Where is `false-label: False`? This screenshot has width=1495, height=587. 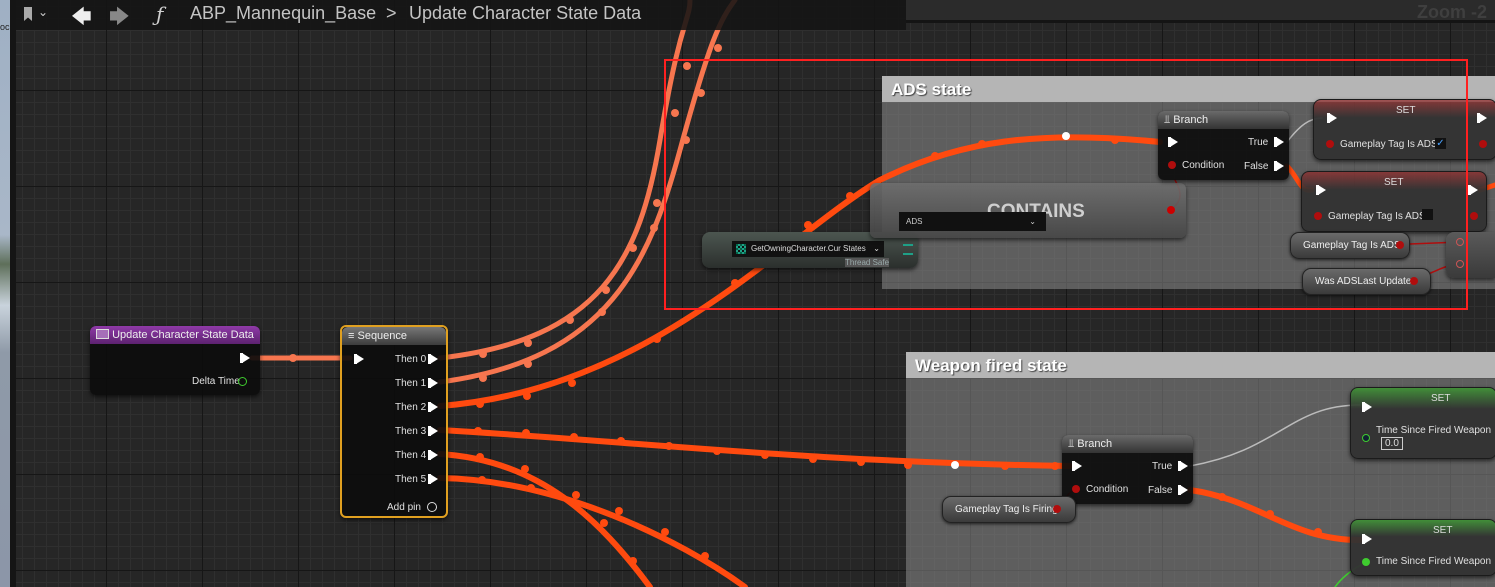
false-label: False is located at coordinates (1160, 490).